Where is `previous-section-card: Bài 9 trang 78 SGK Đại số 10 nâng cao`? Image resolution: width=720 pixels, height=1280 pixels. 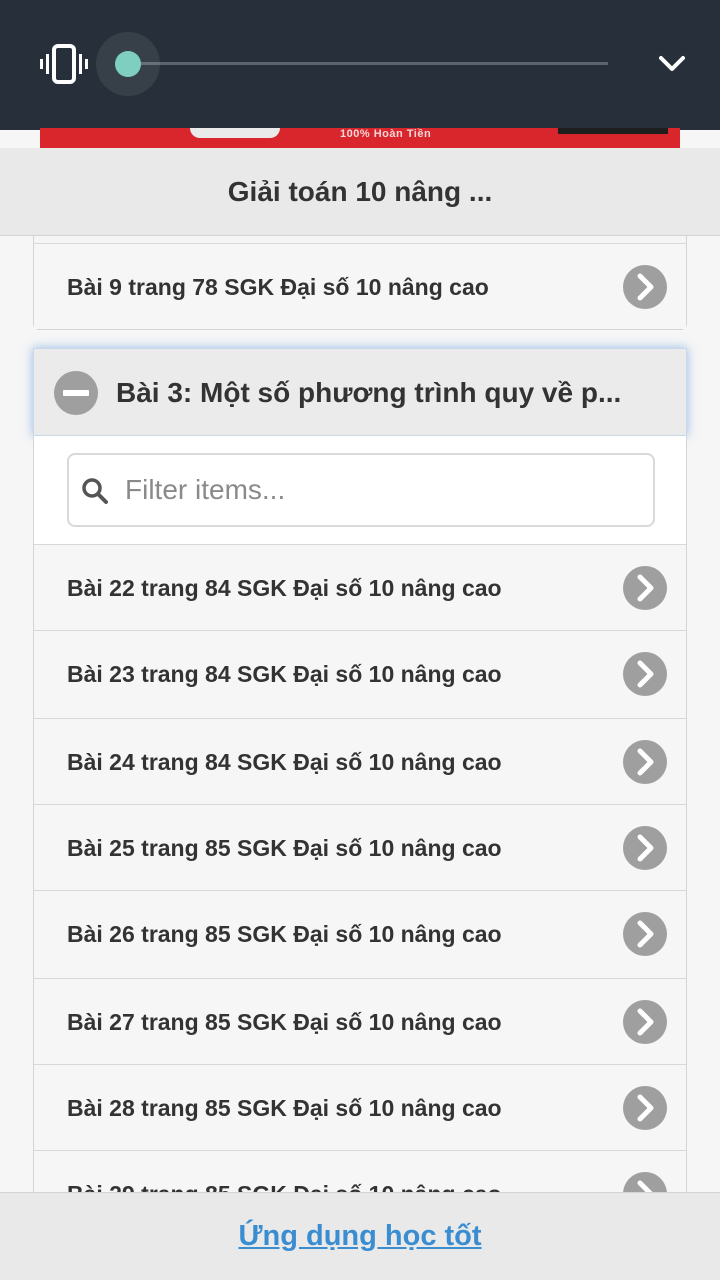
previous-section-card: Bài 9 trang 78 SGK Đại số 10 nâng cao is located at coordinates (360, 283).